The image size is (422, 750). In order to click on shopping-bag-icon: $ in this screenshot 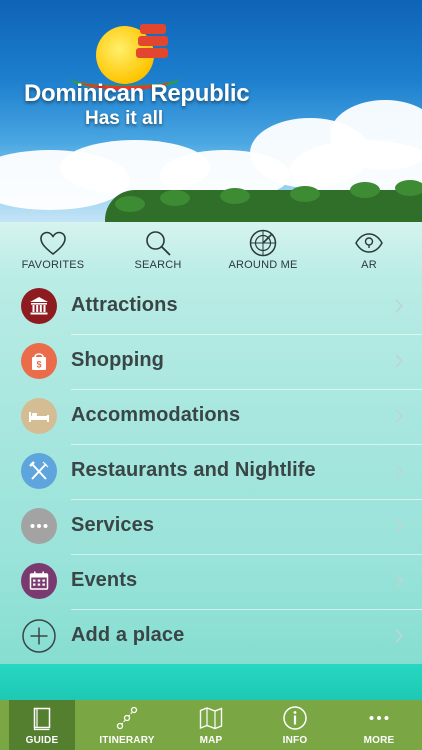, I will do `click(39, 361)`.